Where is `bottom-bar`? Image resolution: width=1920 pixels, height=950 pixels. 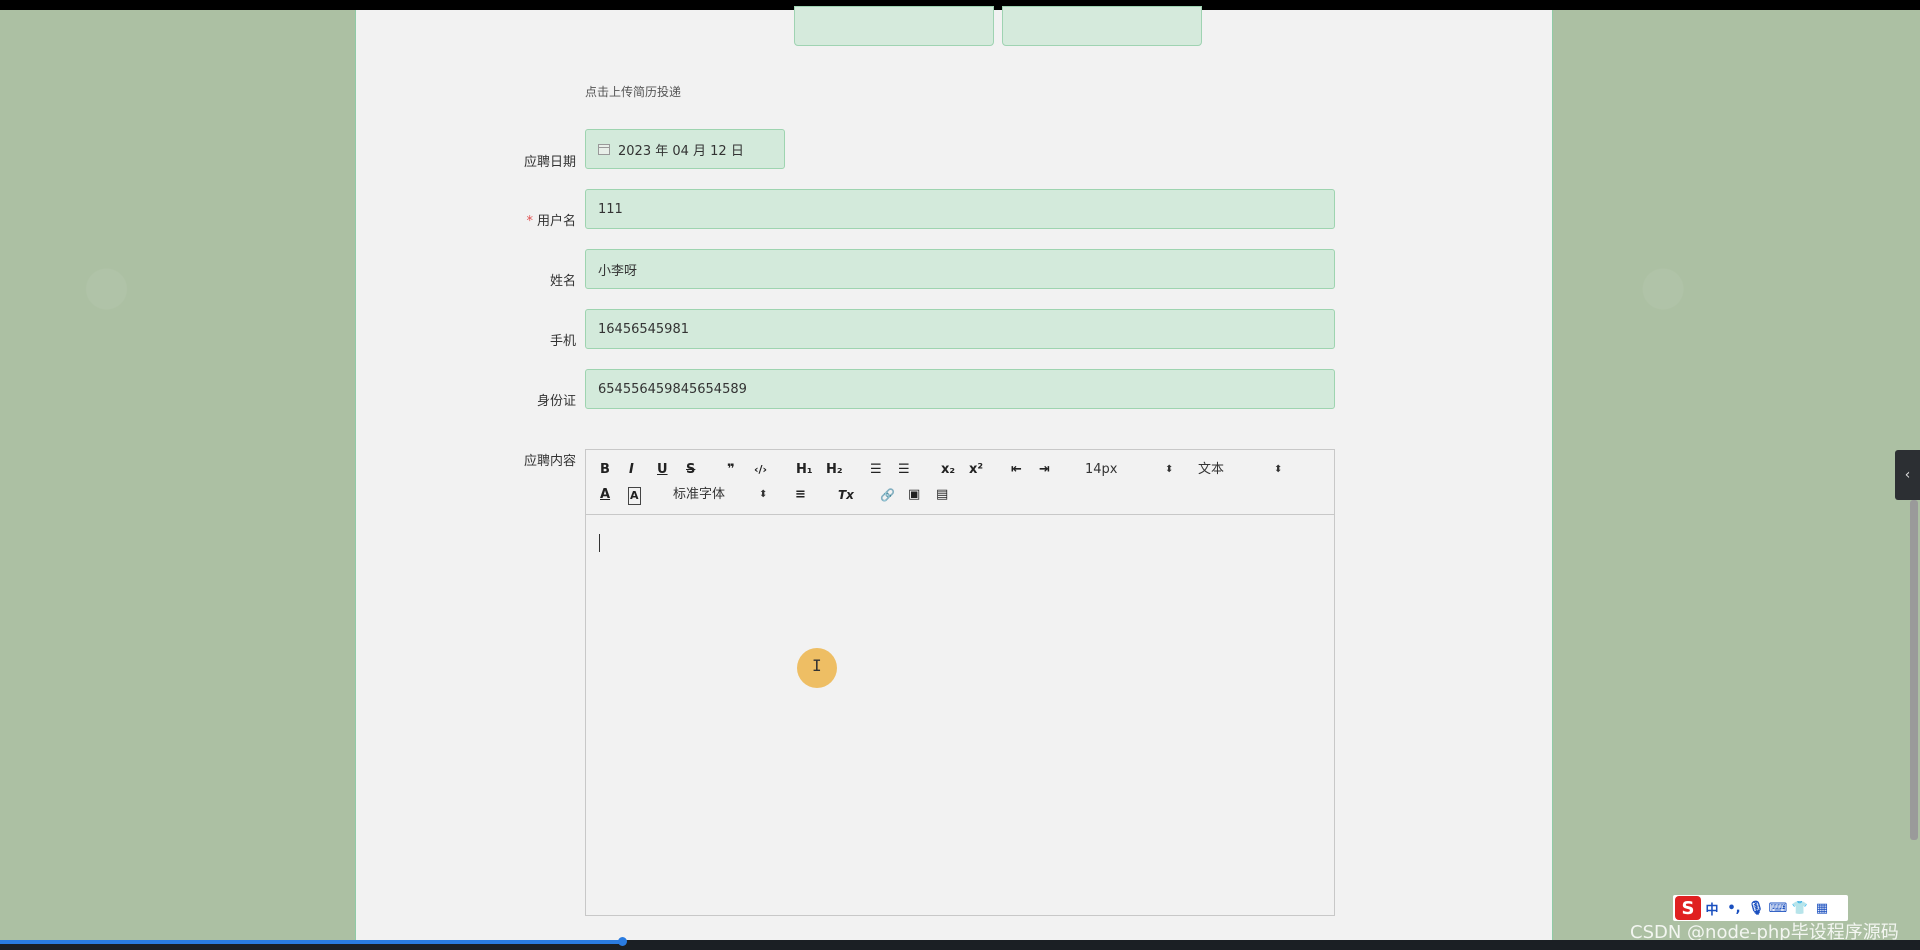 bottom-bar is located at coordinates (960, 943).